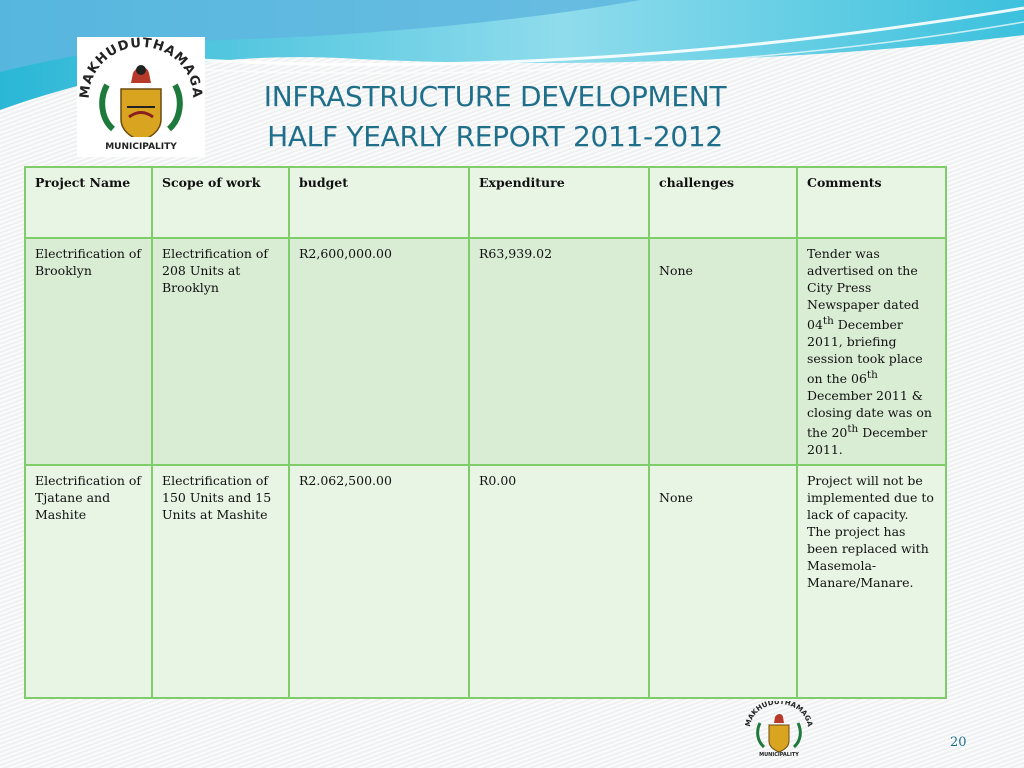  I want to click on cell-expenditure: R63,939.02, so click(559, 351).